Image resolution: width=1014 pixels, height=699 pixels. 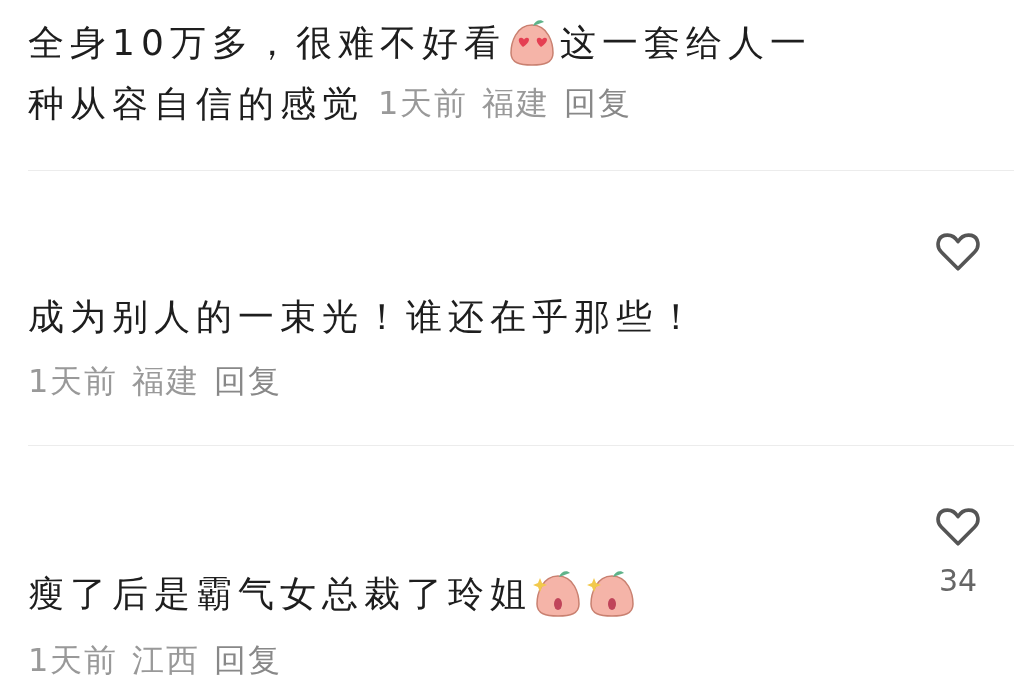 What do you see at coordinates (280, 594) in the screenshot?
I see `comment-text: 瘦了后是霸气女总裁了玲姐` at bounding box center [280, 594].